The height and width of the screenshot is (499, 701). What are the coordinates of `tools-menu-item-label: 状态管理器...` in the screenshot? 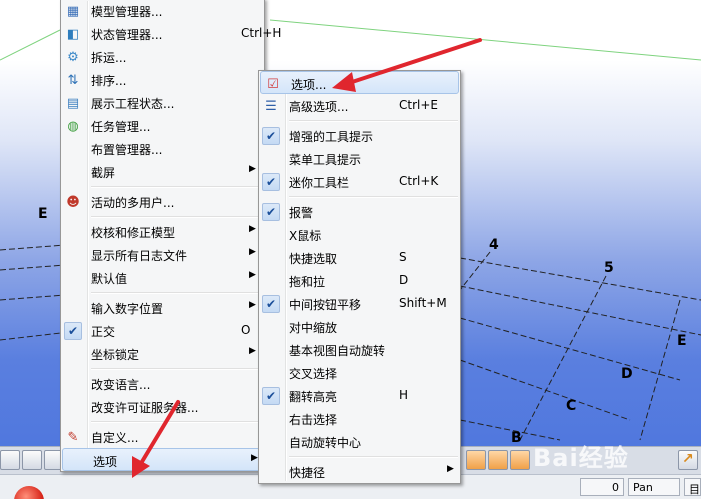 It's located at (127, 35).